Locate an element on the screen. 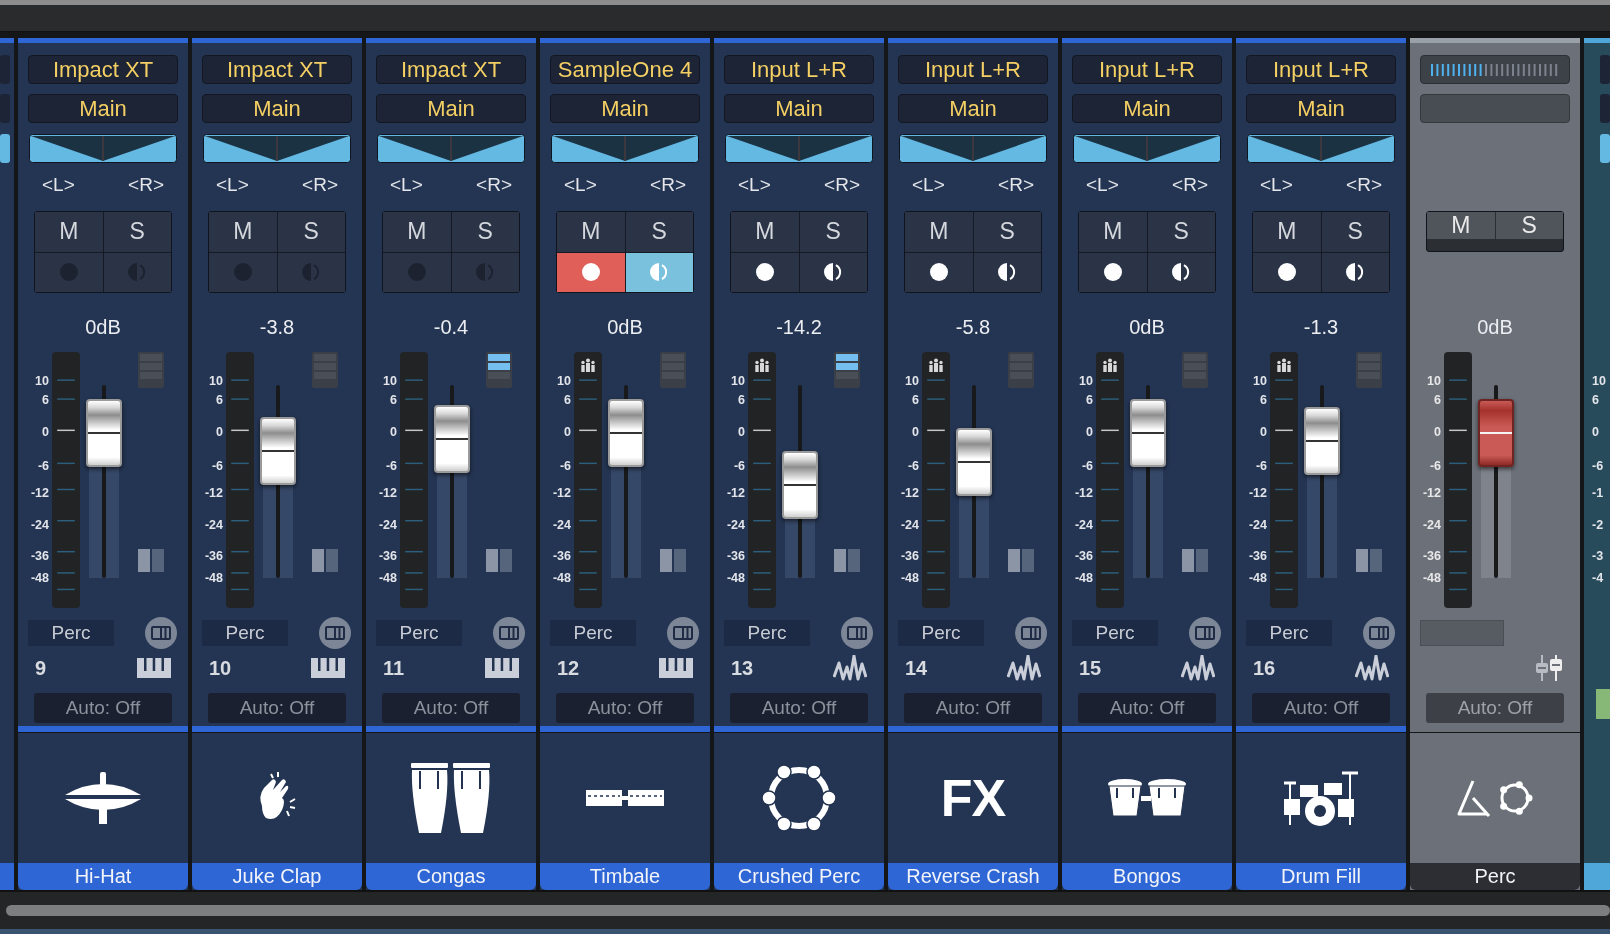 The image size is (1610, 934). track-name: Perc is located at coordinates (1495, 876).